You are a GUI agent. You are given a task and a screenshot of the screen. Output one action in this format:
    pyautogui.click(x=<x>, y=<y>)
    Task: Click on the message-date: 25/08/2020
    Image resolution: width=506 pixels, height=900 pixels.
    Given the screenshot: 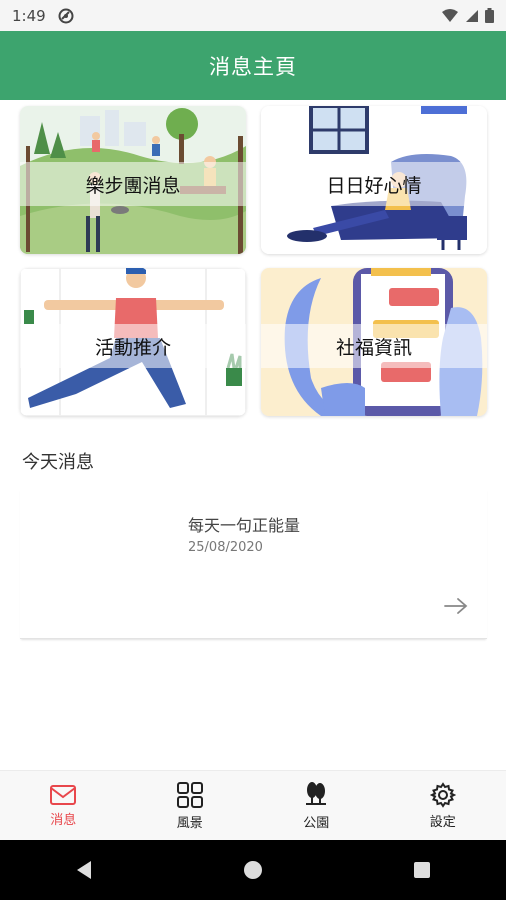 What is the action you would take?
    pyautogui.click(x=225, y=547)
    